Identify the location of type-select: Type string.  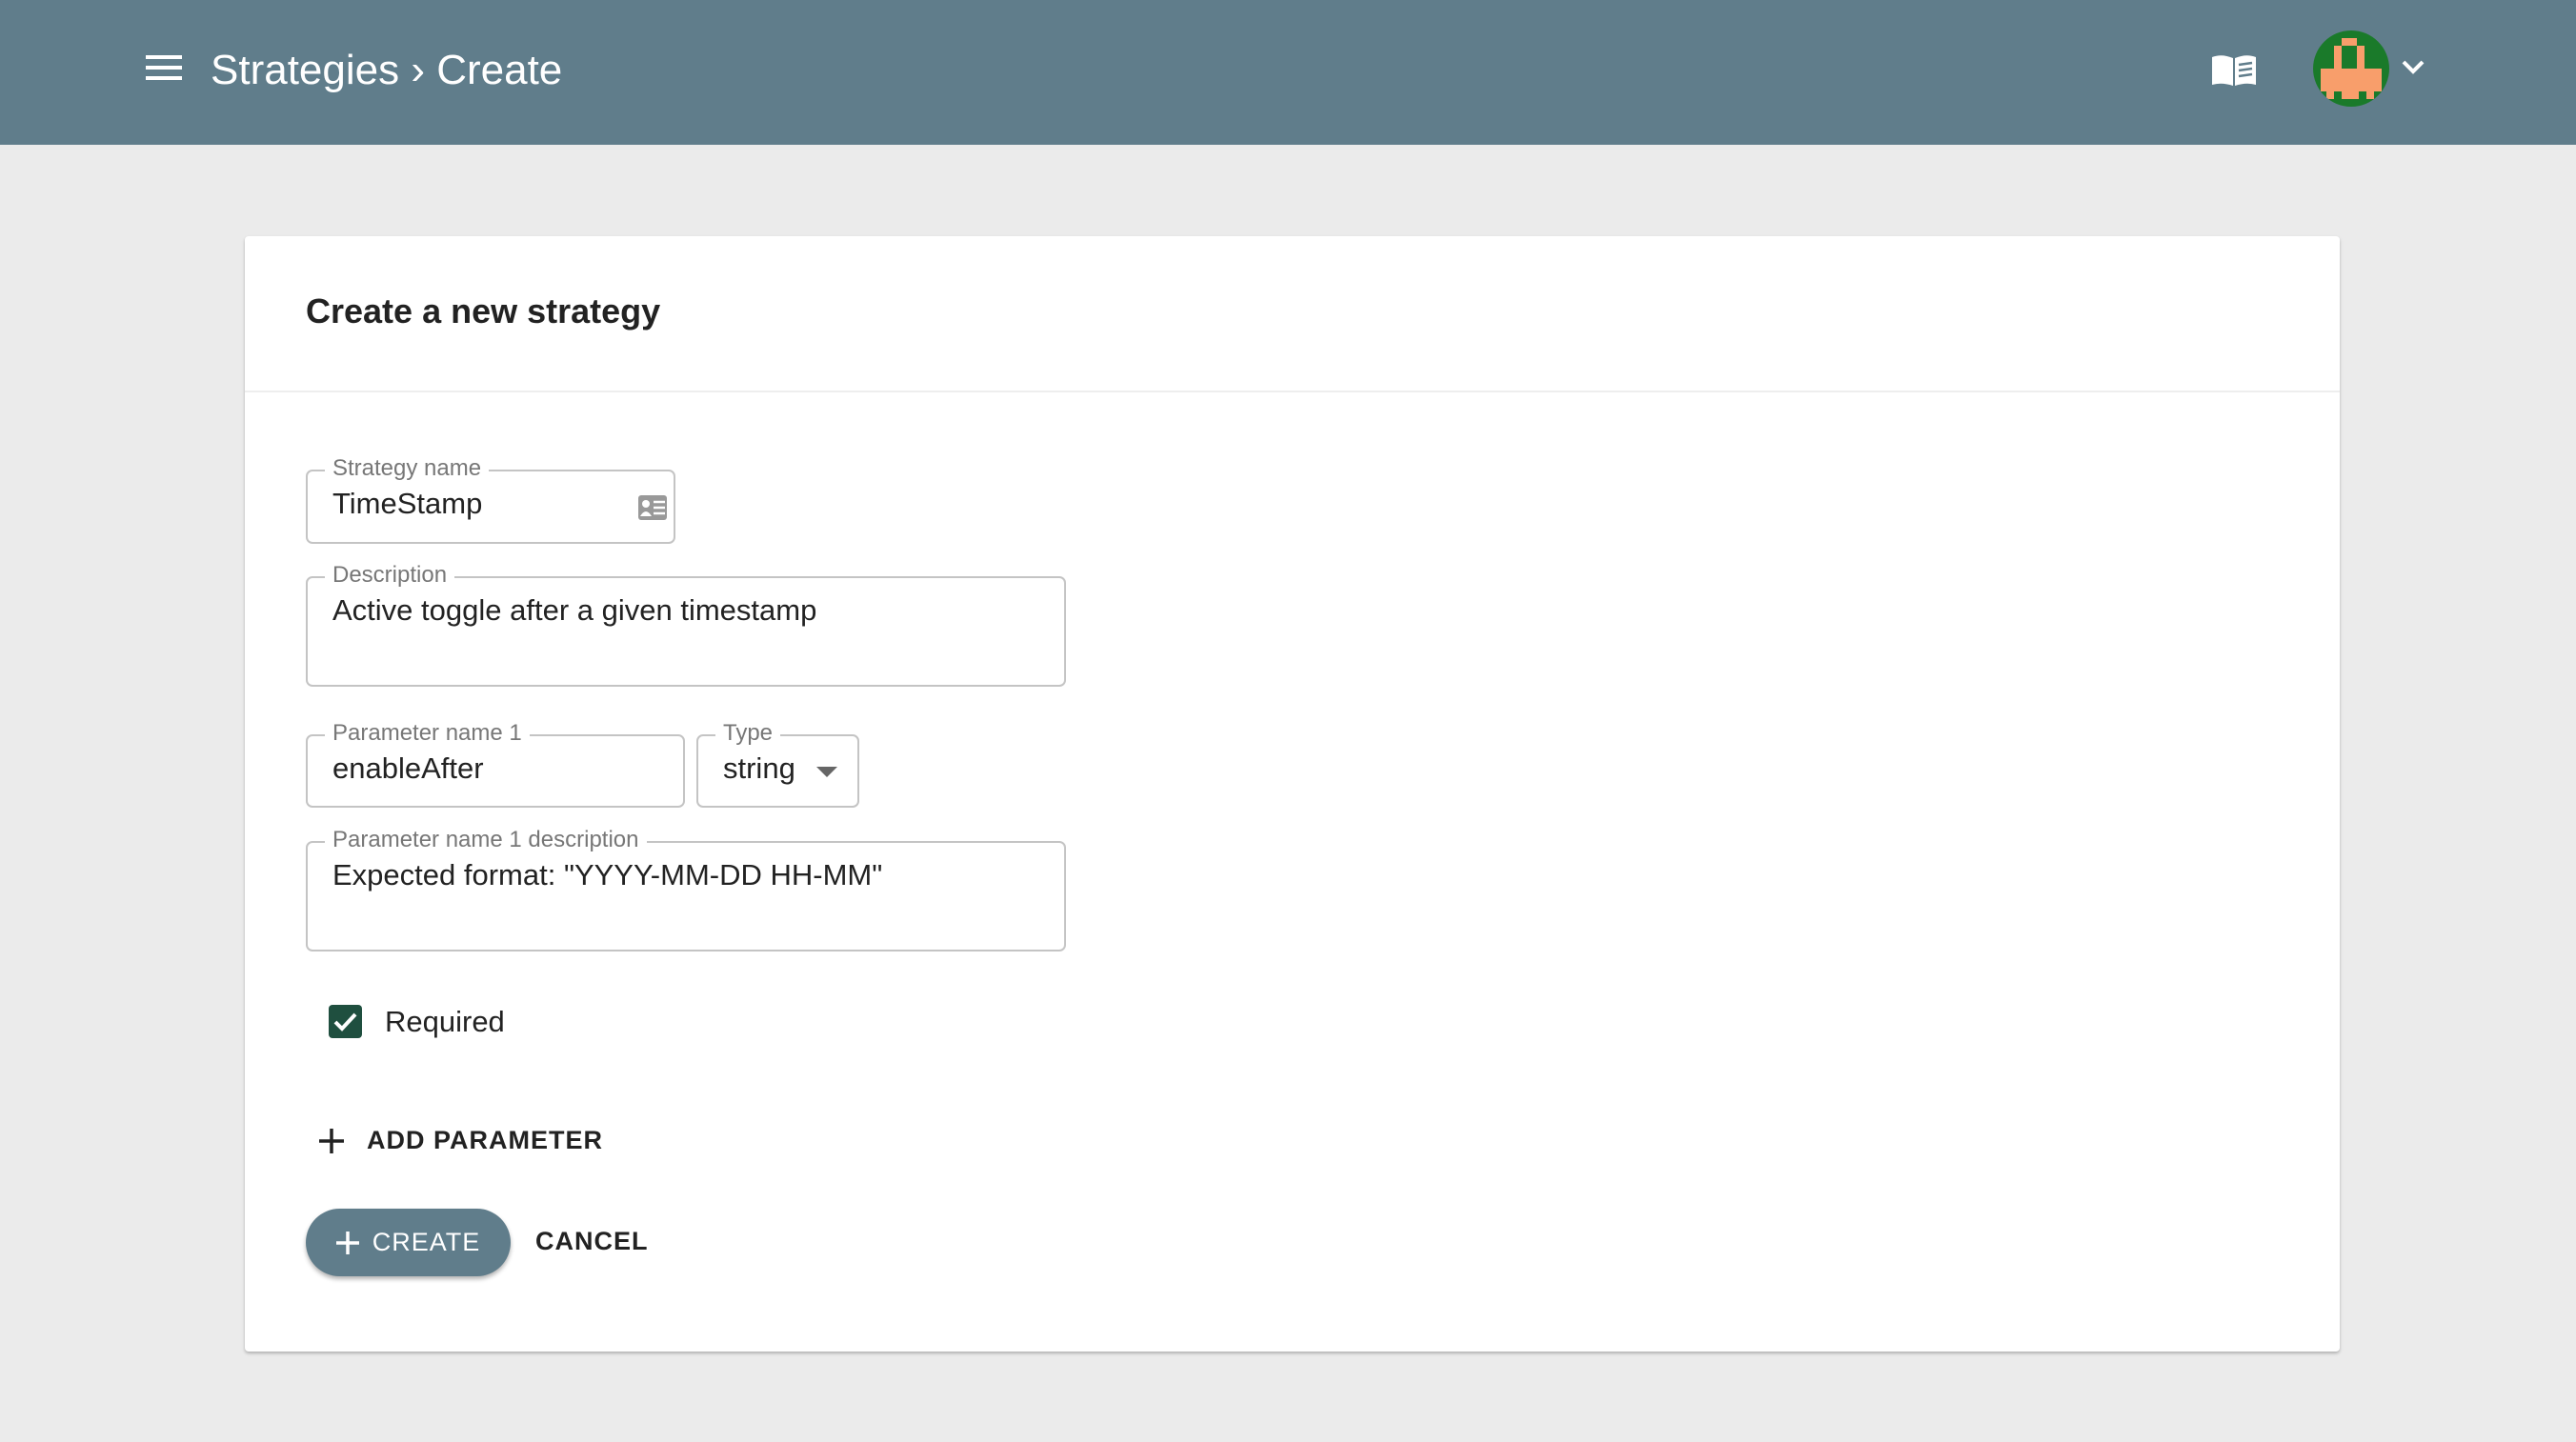
(777, 764).